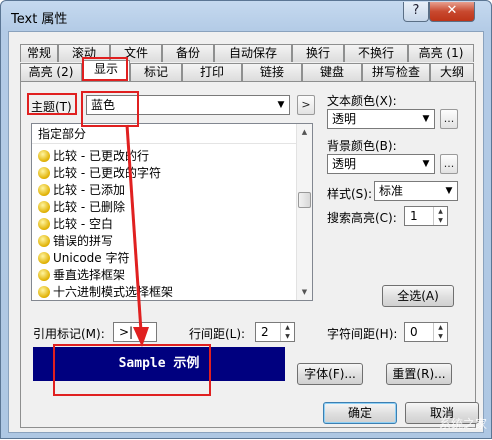 Image resolution: width=492 pixels, height=440 pixels. I want to click on style-label: 样式(S):, so click(350, 194).